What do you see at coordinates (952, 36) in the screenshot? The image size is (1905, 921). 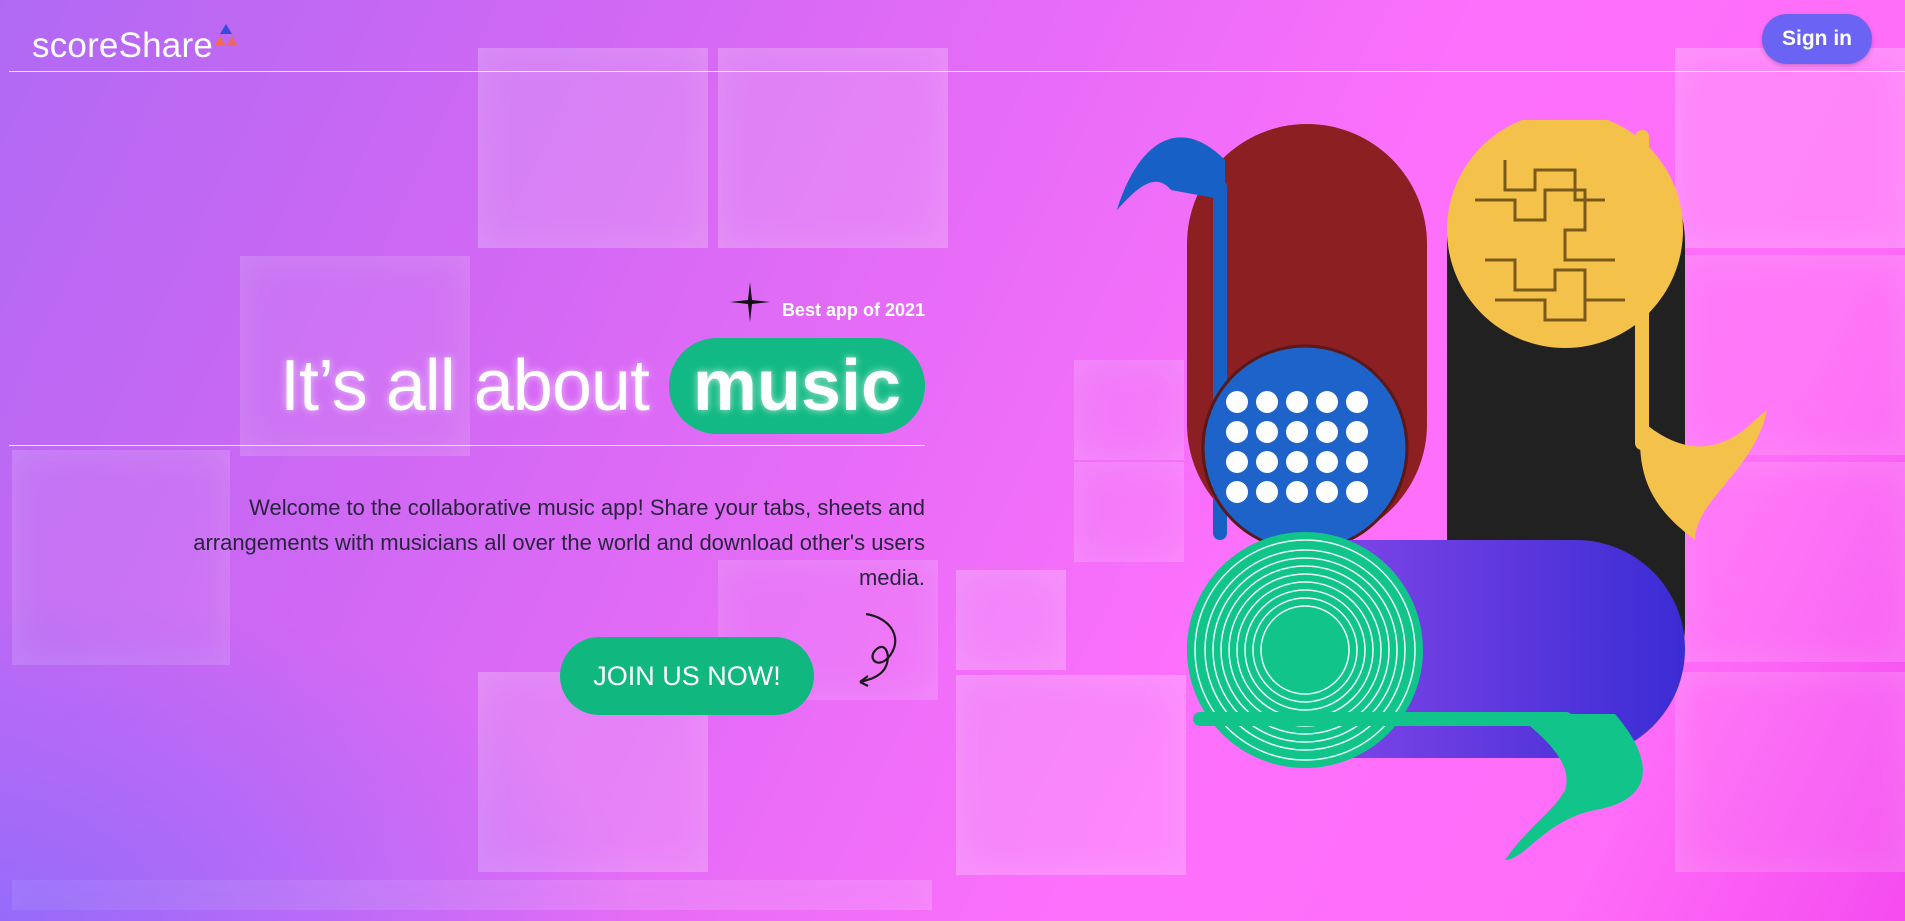 I see `top-bar: scoreShare Sign in` at bounding box center [952, 36].